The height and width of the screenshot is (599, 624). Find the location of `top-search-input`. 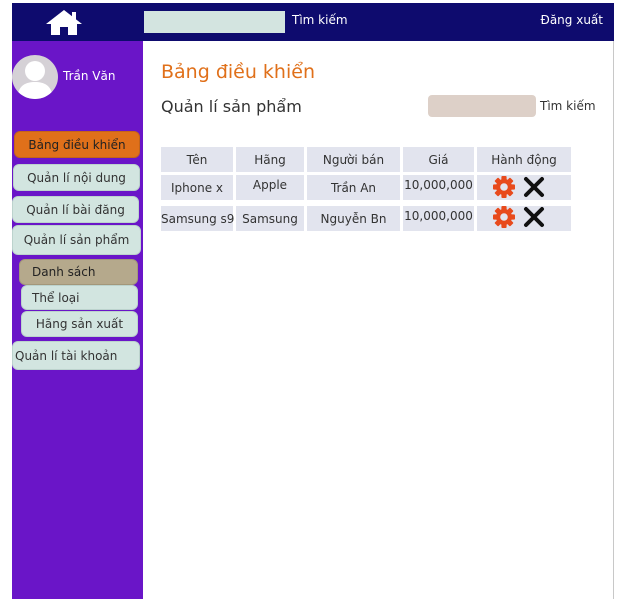

top-search-input is located at coordinates (214, 22).